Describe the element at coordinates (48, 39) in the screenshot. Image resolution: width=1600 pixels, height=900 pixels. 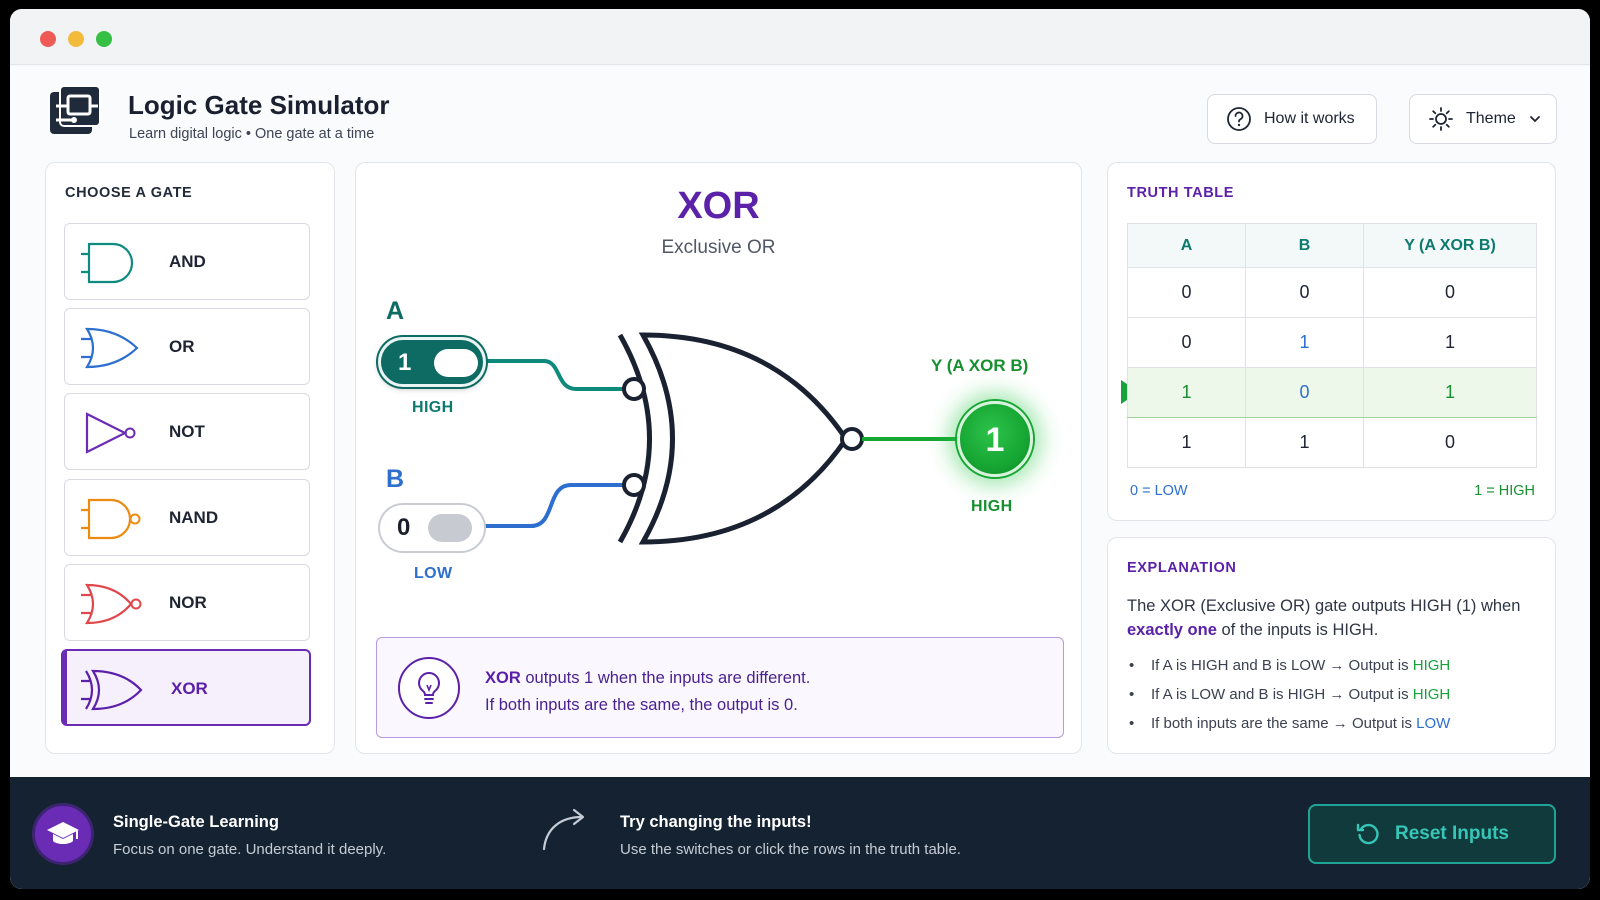
I see `close-window-button` at that location.